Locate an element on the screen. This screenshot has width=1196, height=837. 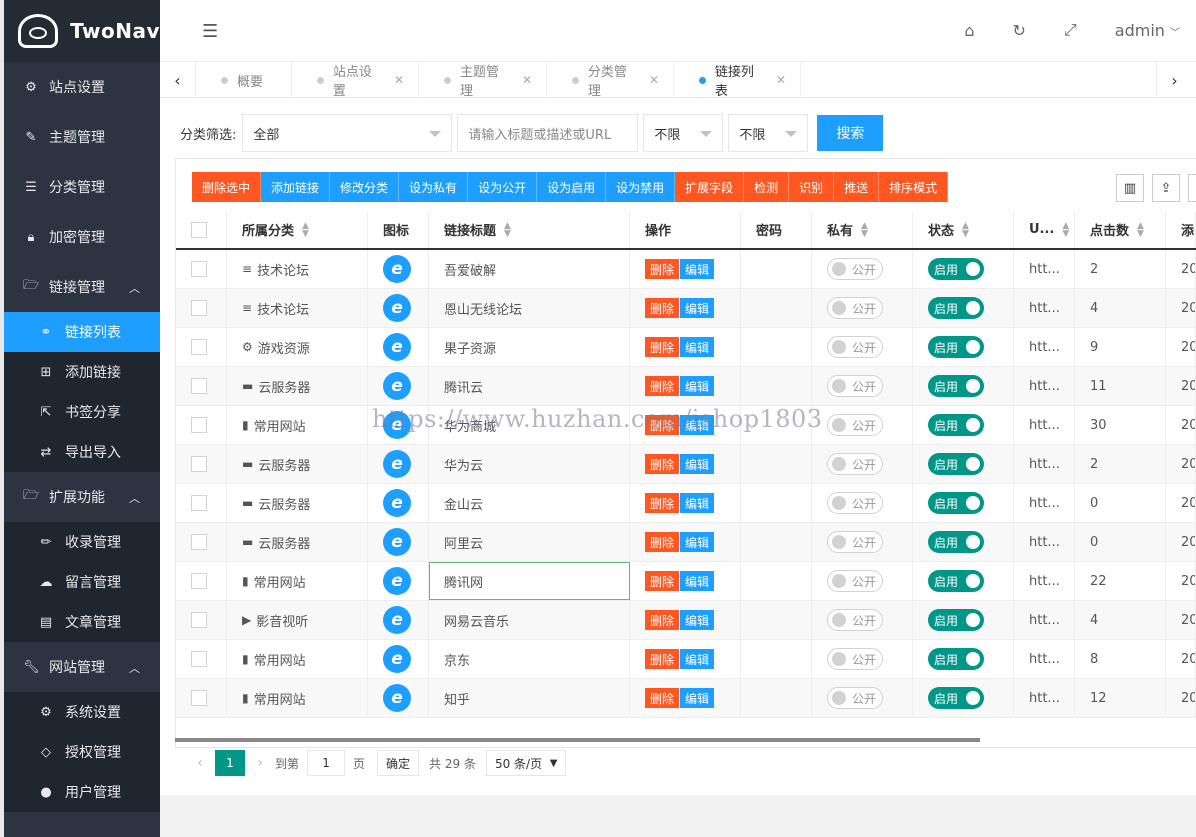
table-row: ▬ 云服务器 e 华为云 删除 编辑 公开 启用 htt... 2 20 is located at coordinates (686, 464).